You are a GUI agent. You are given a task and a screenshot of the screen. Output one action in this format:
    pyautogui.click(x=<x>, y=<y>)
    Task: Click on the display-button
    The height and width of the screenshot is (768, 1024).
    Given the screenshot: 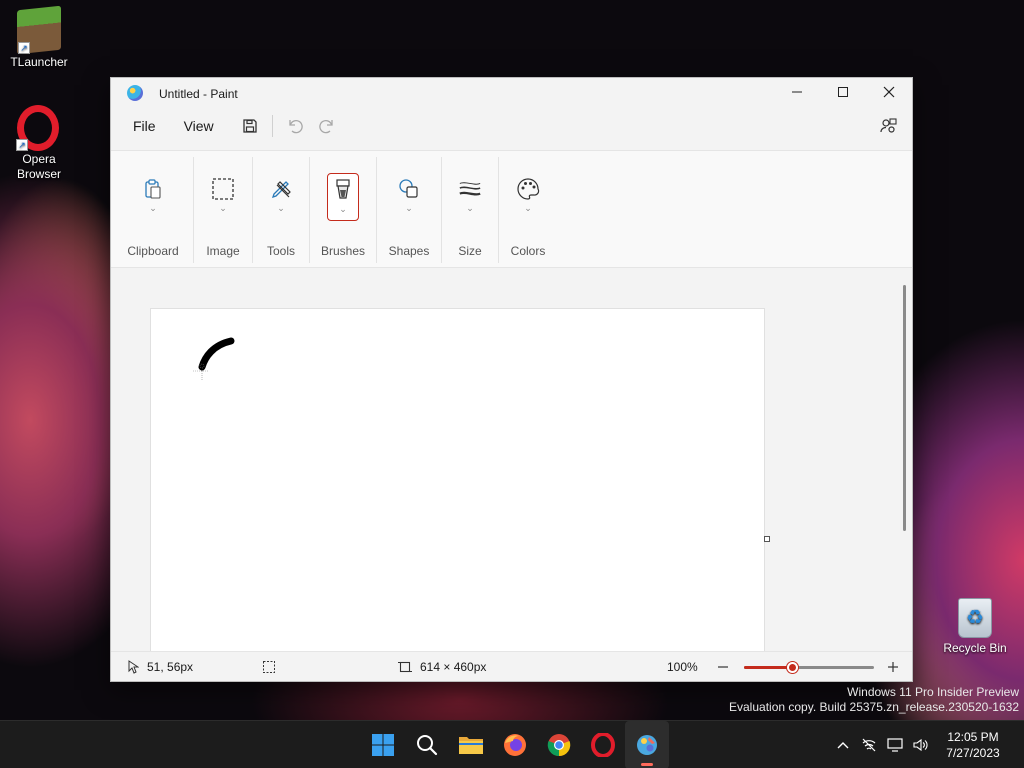 What is the action you would take?
    pyautogui.click(x=895, y=744)
    